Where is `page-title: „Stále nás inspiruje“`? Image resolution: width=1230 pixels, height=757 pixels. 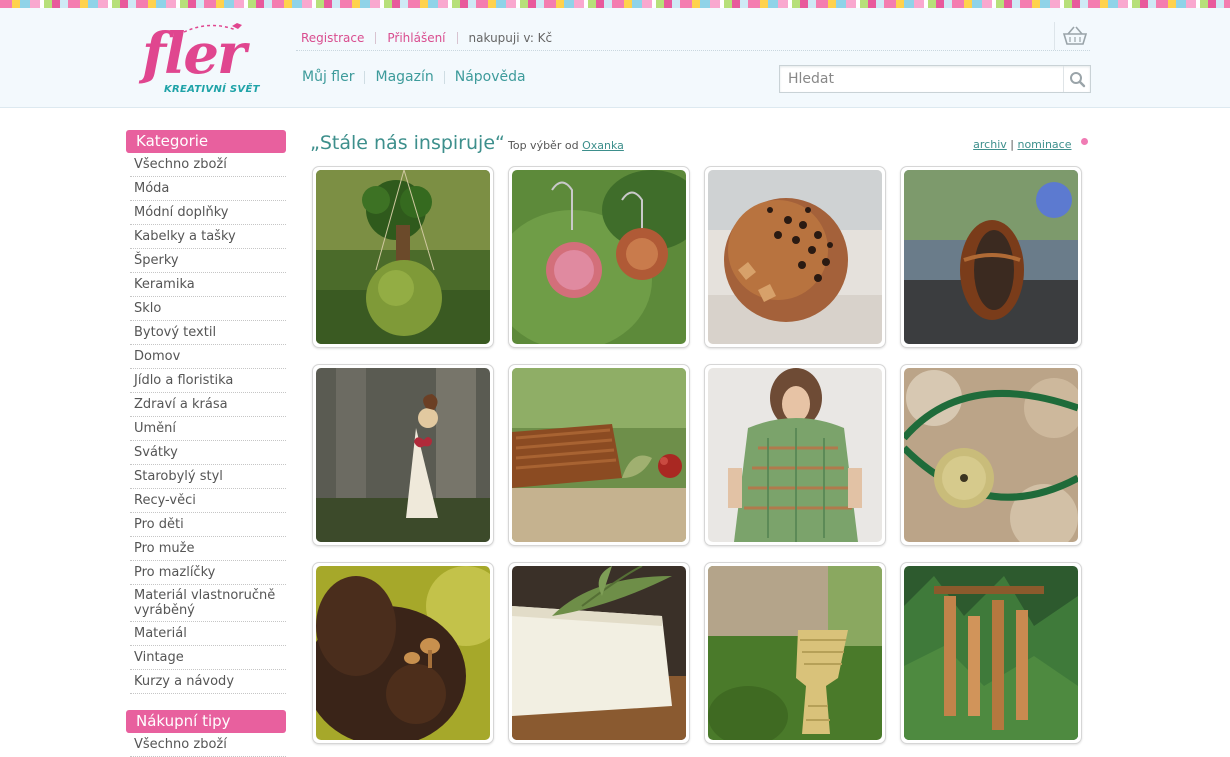
page-title: „Stále nás inspiruje“ is located at coordinates (407, 143).